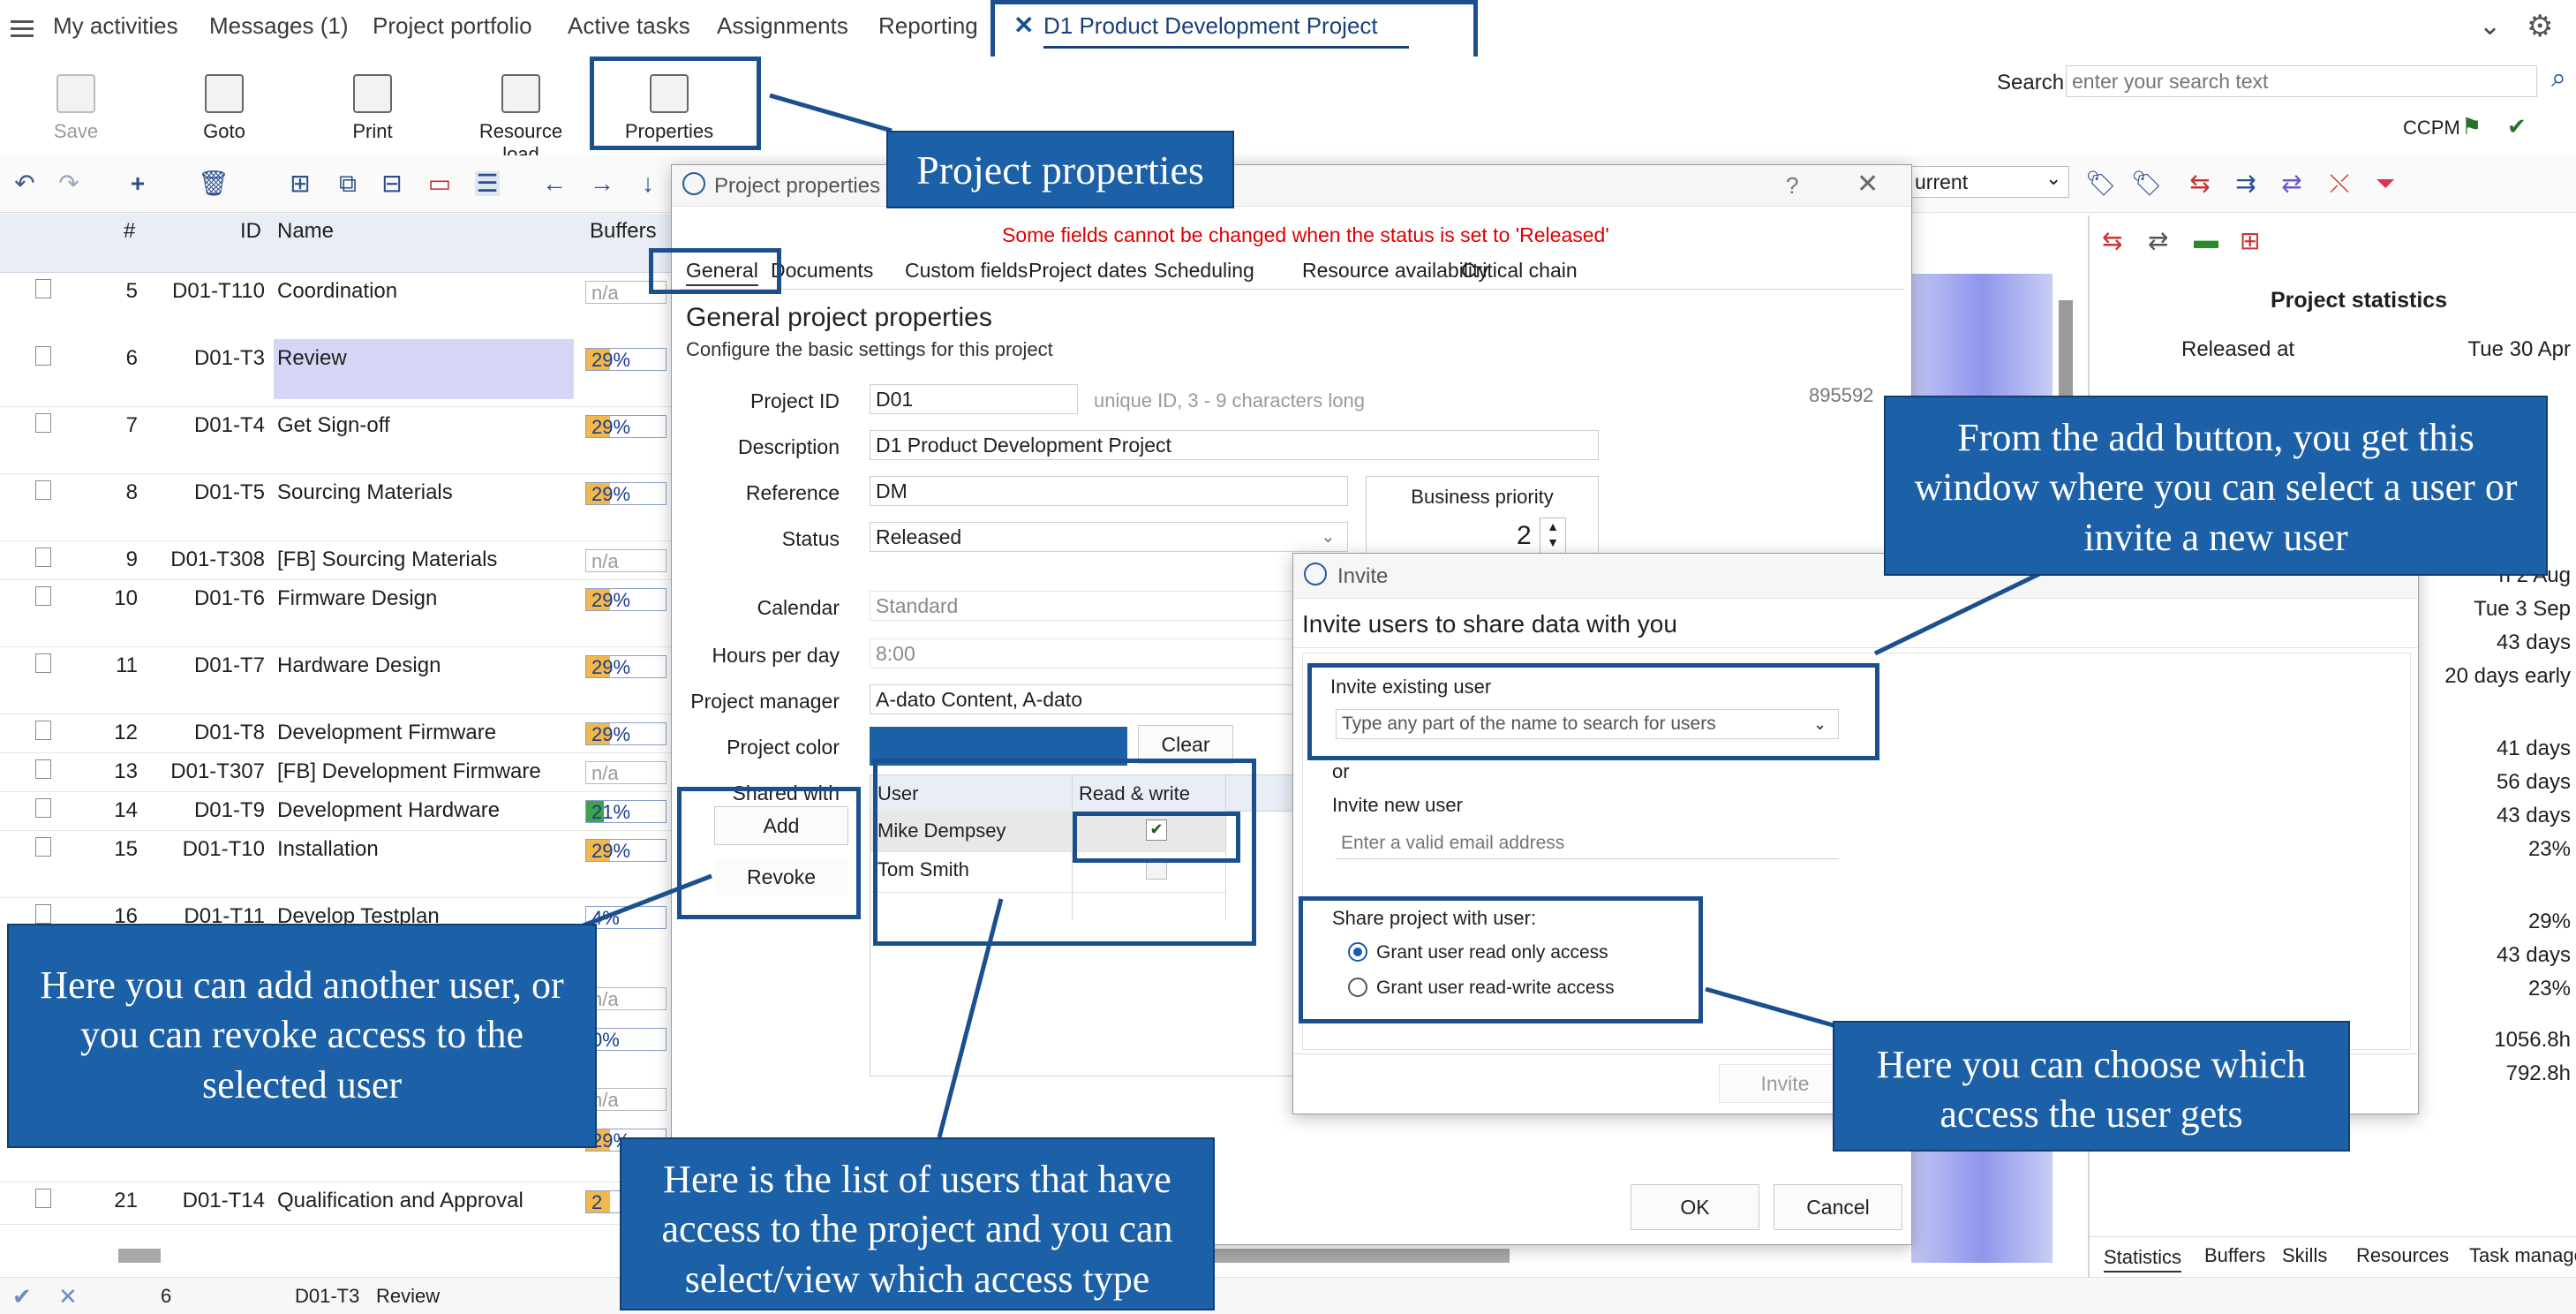  What do you see at coordinates (2147, 183) in the screenshot?
I see `tag-remove-icon: 🏷` at bounding box center [2147, 183].